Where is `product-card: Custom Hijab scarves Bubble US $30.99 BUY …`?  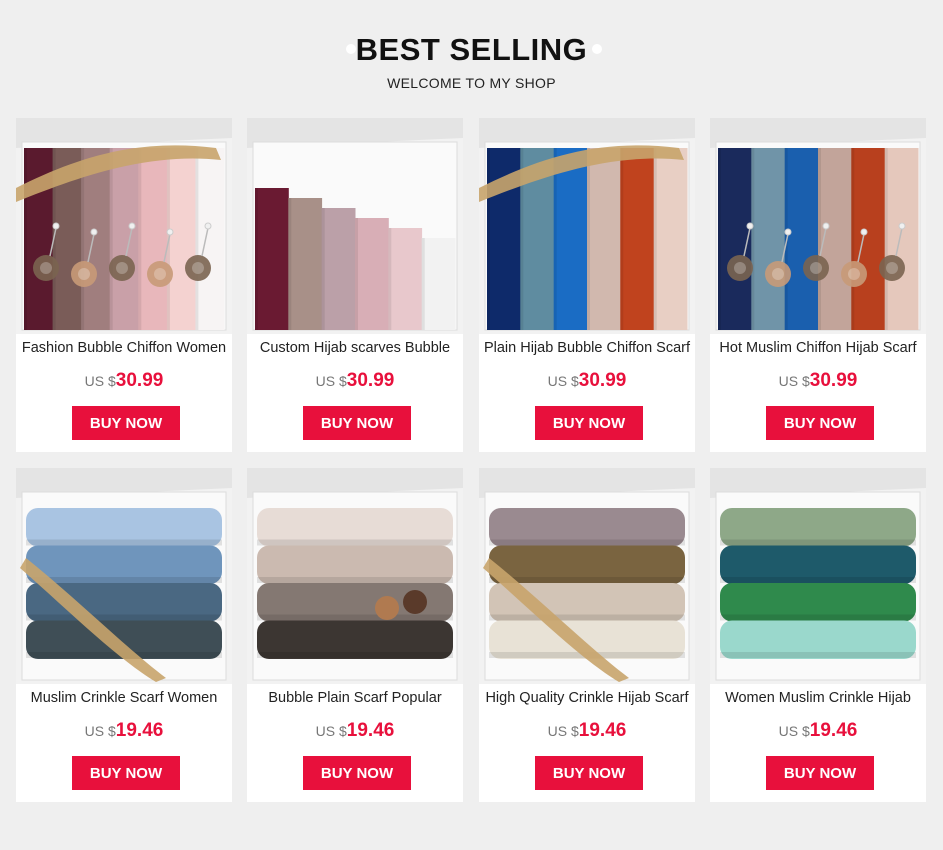 product-card: Custom Hijab scarves Bubble US $30.99 BUY … is located at coordinates (355, 285).